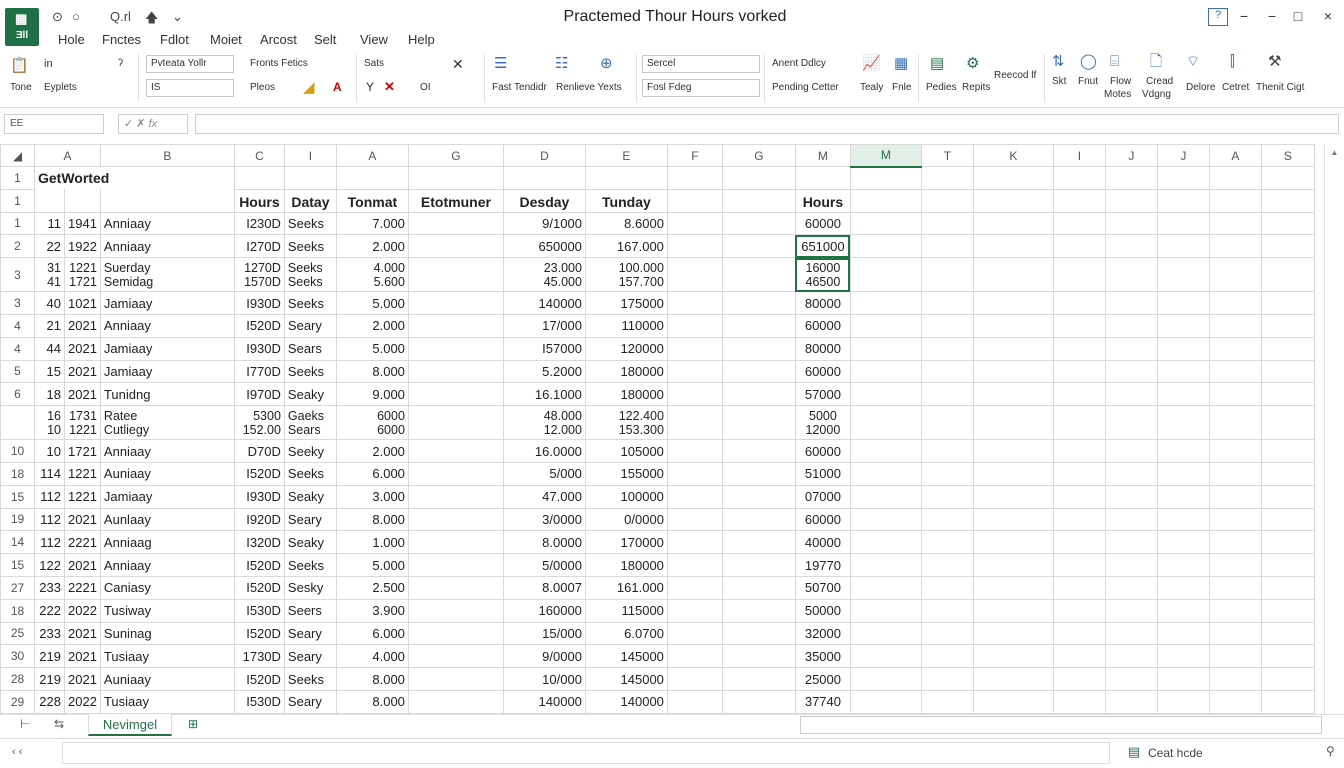 Image resolution: width=1344 pixels, height=768 pixels. I want to click on fonts-dropdown: Fronts Fetics, so click(279, 63).